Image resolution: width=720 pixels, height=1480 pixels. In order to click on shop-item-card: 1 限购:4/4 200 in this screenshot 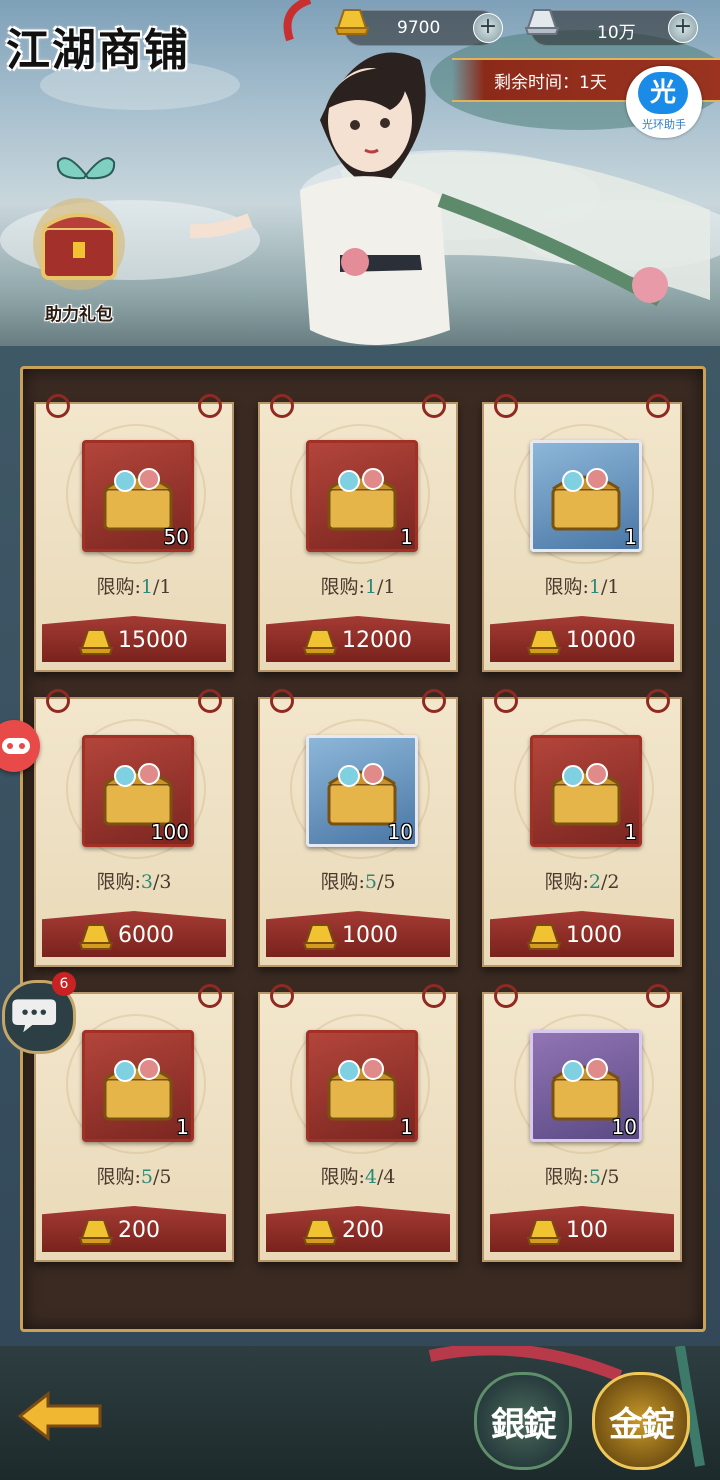, I will do `click(358, 1123)`.